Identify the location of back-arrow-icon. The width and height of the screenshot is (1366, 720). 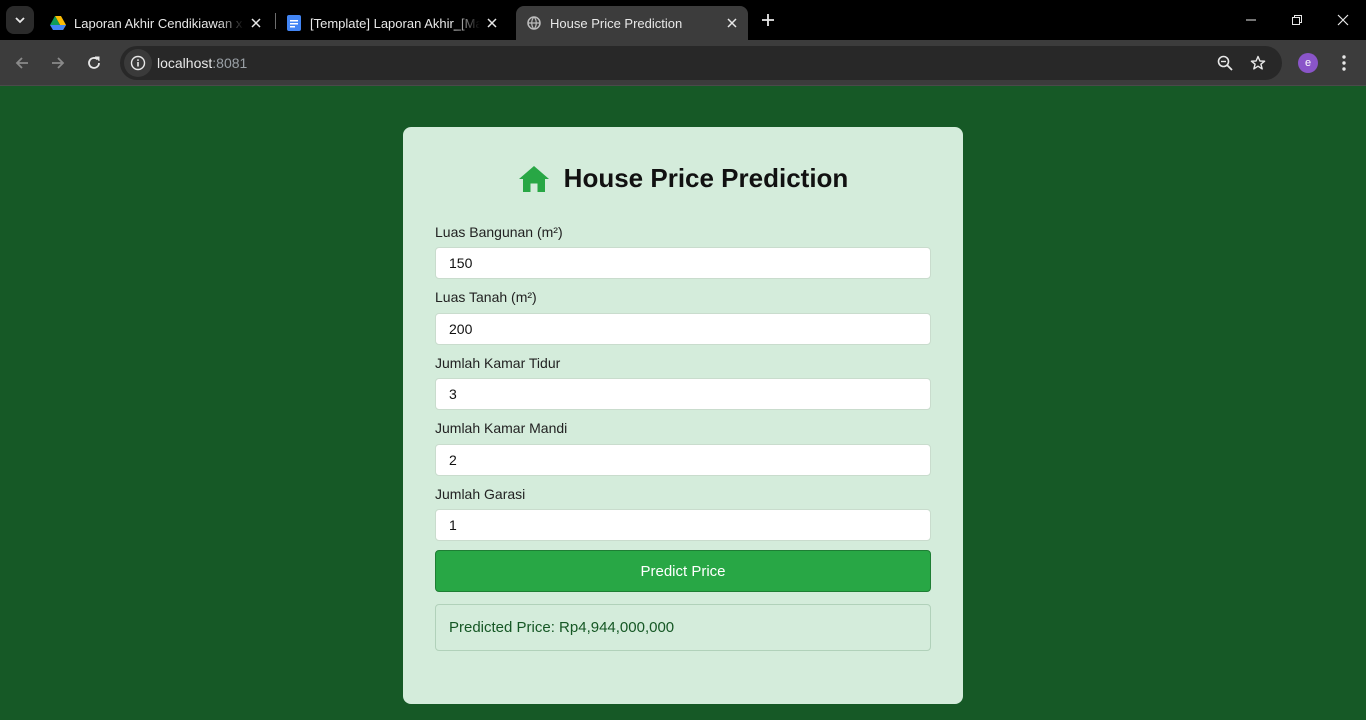
(21, 63).